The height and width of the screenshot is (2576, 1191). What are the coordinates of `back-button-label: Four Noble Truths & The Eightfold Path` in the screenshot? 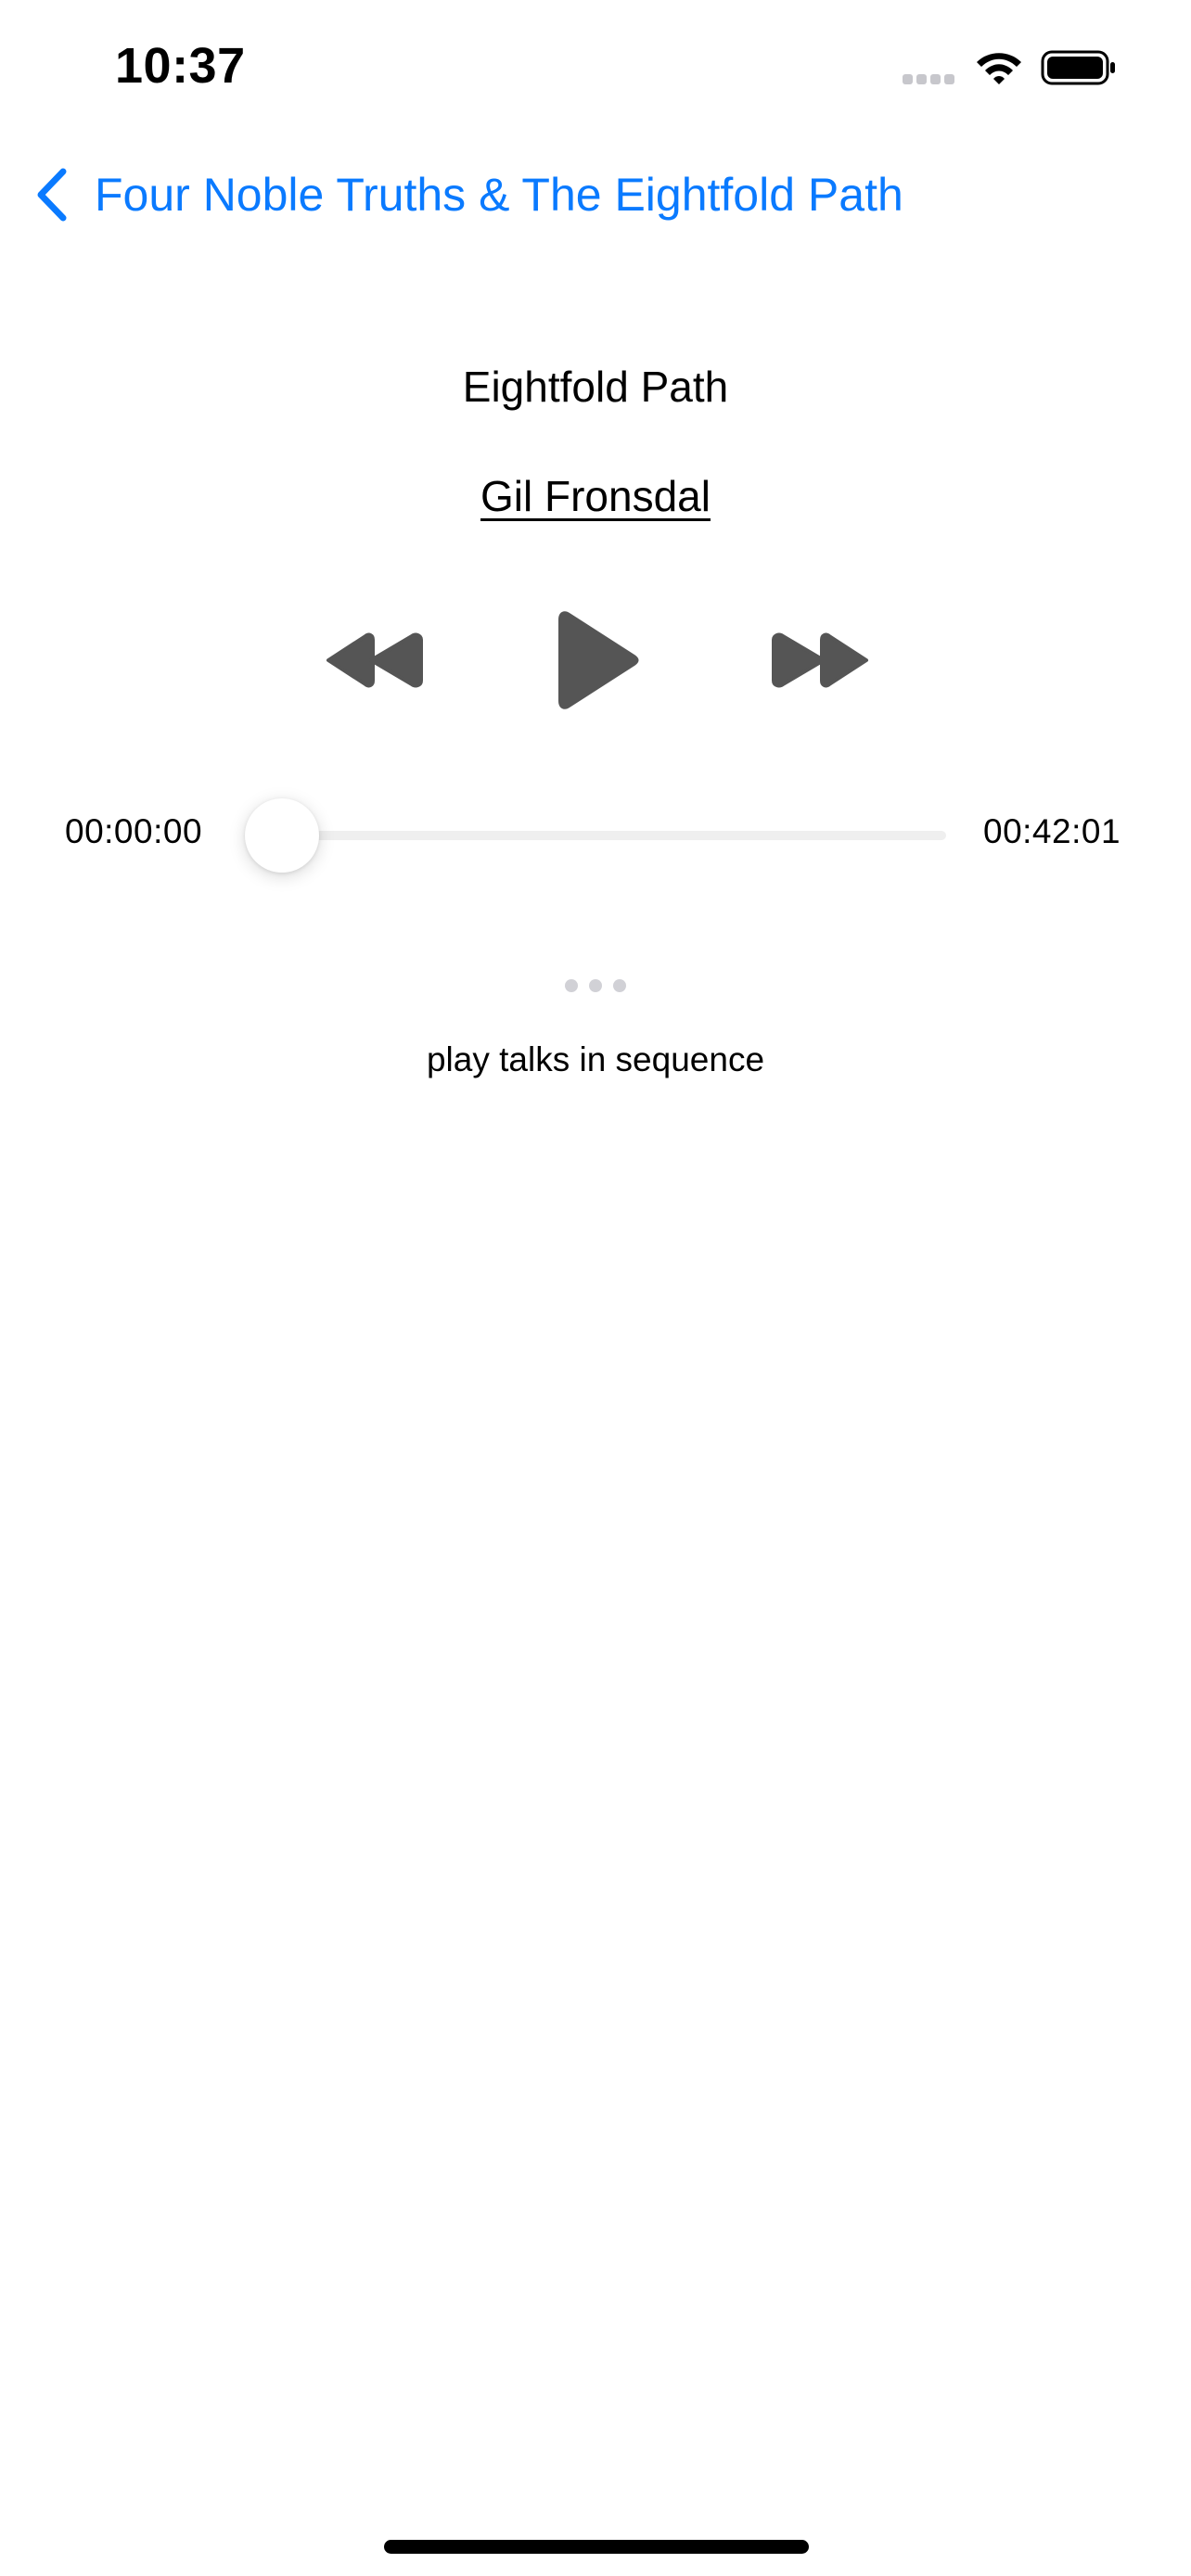 It's located at (499, 195).